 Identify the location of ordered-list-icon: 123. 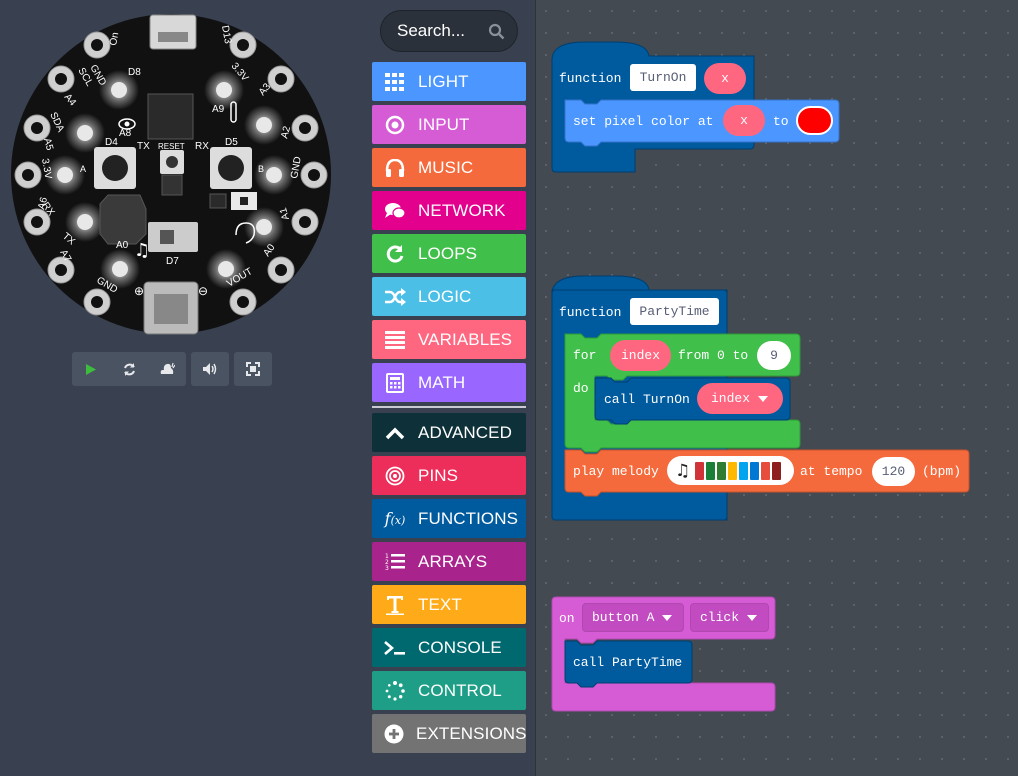
(395, 562).